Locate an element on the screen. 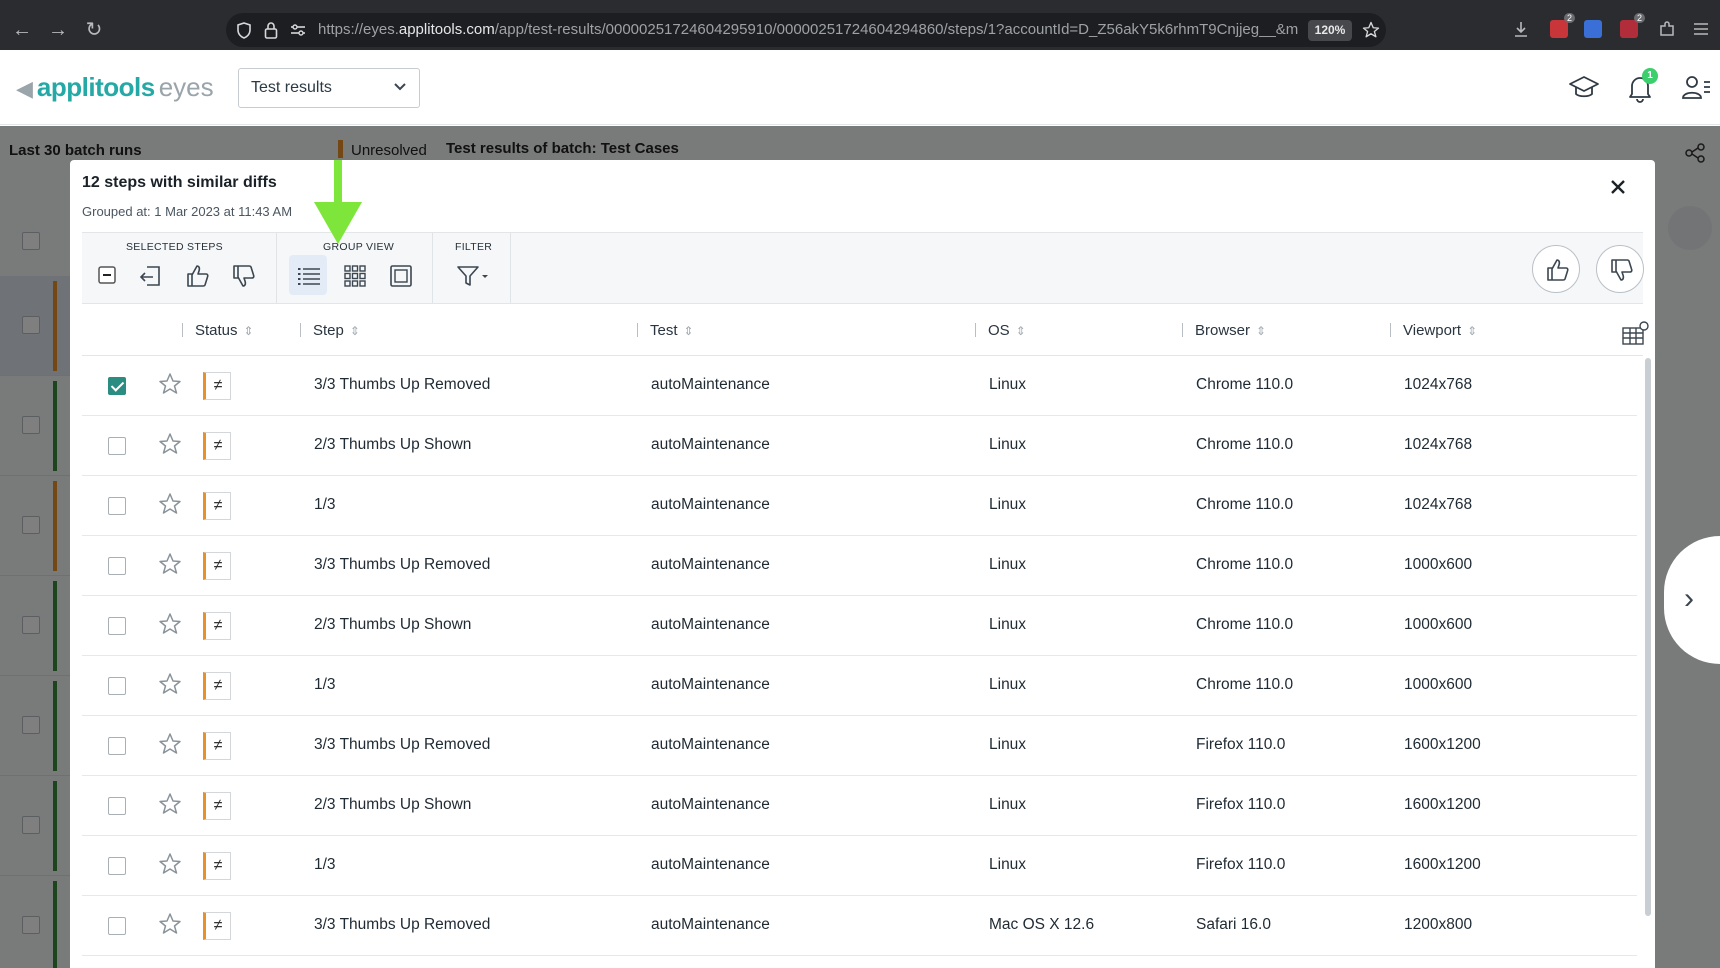 This screenshot has height=968, width=1720. reject-all-button is located at coordinates (1620, 269).